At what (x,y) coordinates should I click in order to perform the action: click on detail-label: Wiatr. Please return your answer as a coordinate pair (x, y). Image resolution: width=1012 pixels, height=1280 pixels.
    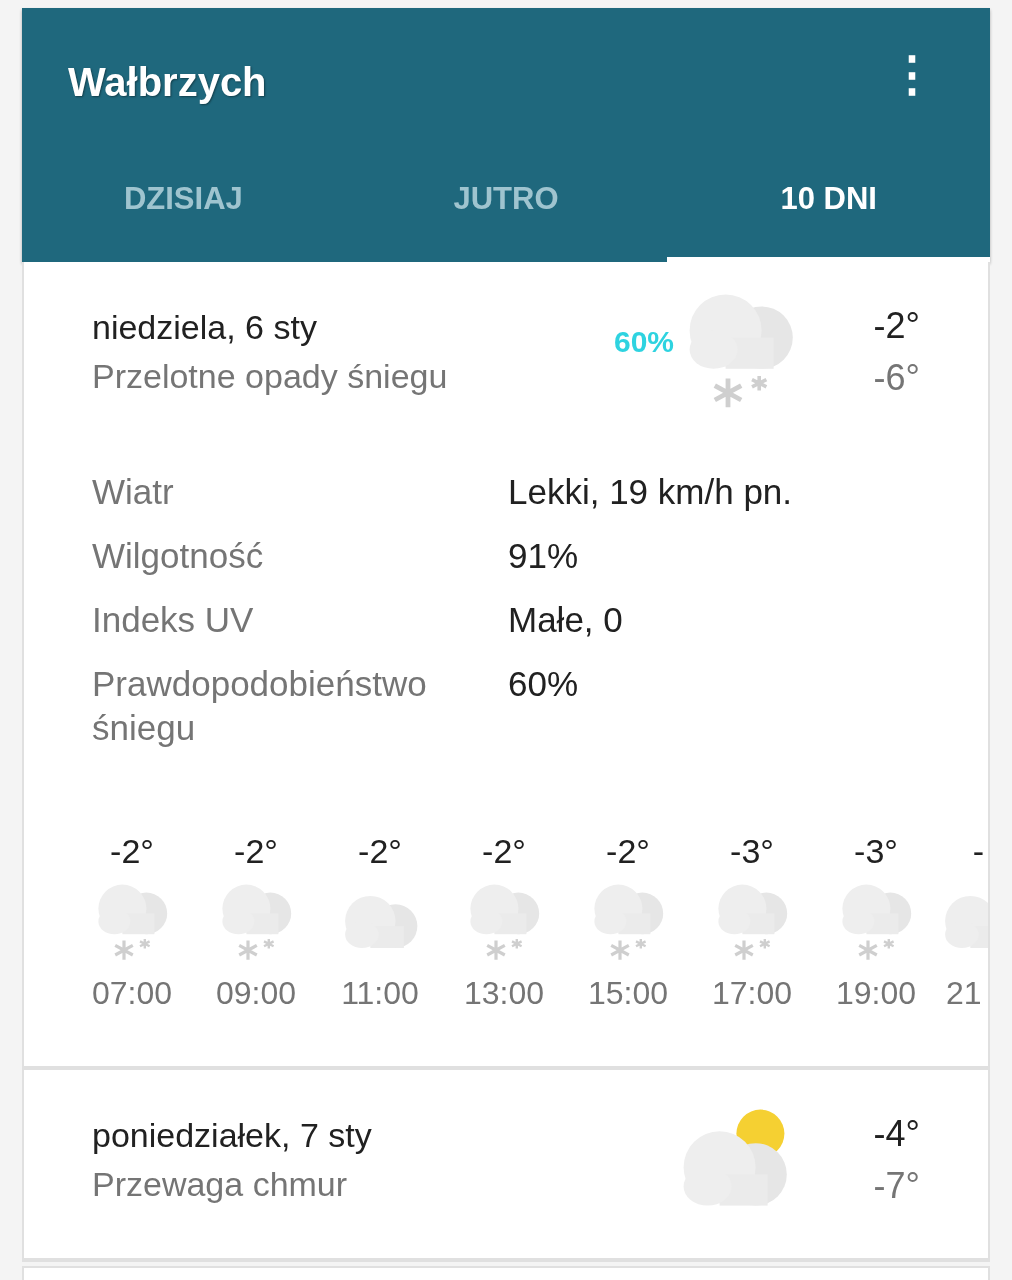
    Looking at the image, I should click on (133, 492).